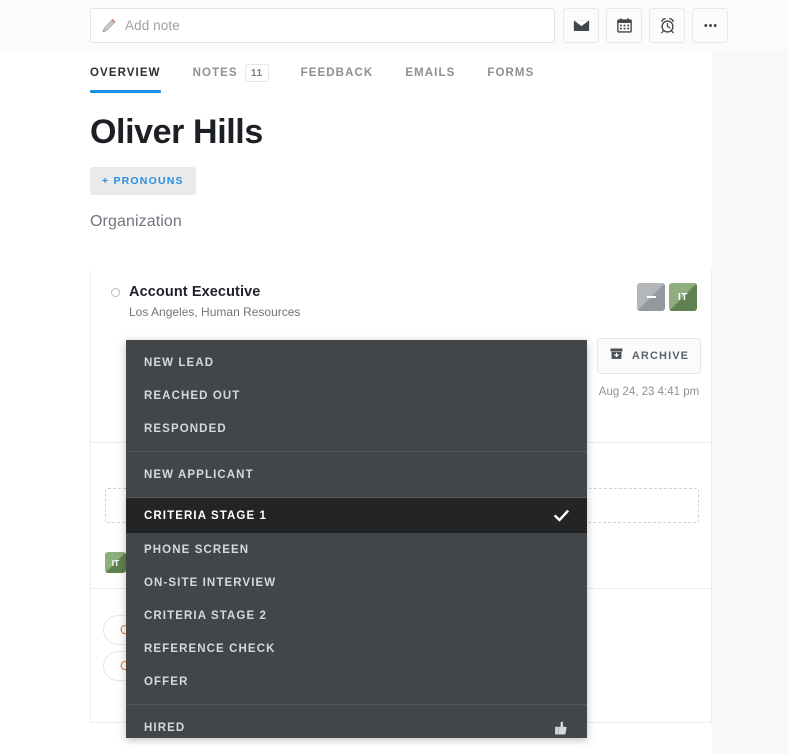 Image resolution: width=788 pixels, height=754 pixels. I want to click on calendar-icon-button, so click(624, 25).